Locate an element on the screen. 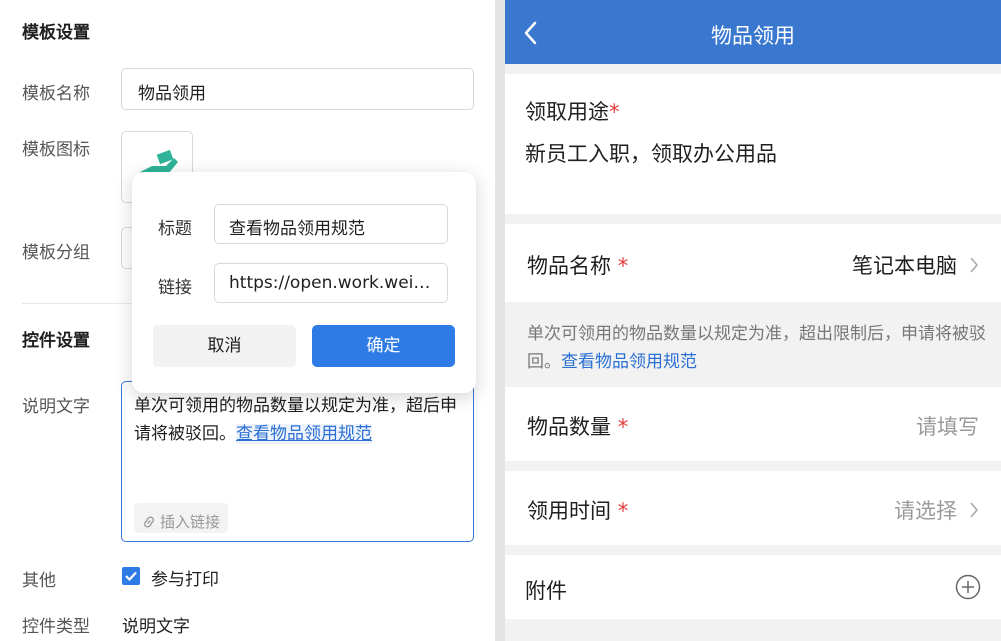 The image size is (1001, 641). time-field: 领用时间 * 请选择 is located at coordinates (753, 508).